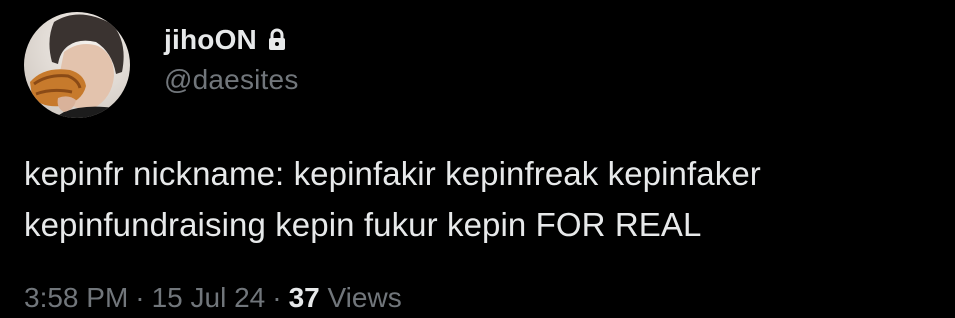 This screenshot has width=955, height=318. I want to click on author-names: jihoON @daesites, so click(231, 59).